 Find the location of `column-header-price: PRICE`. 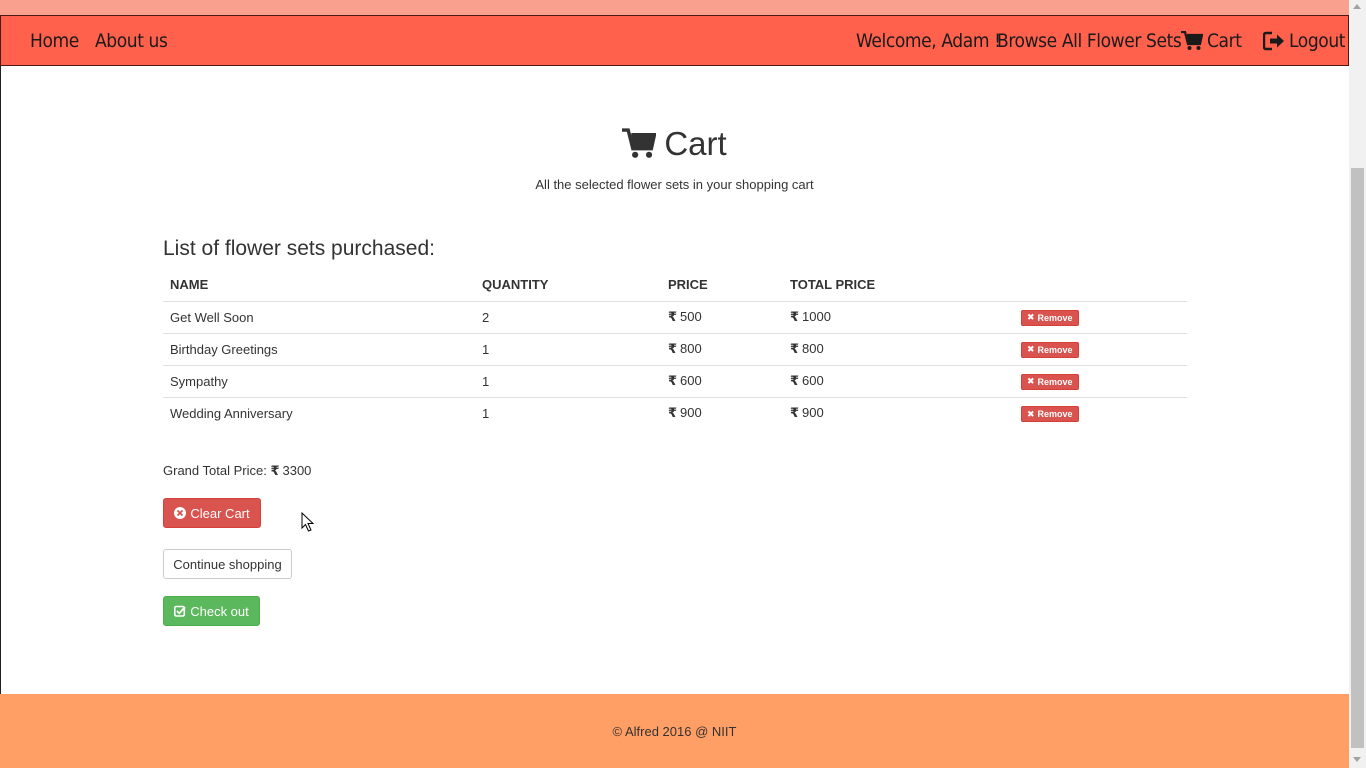

column-header-price: PRICE is located at coordinates (722, 285).